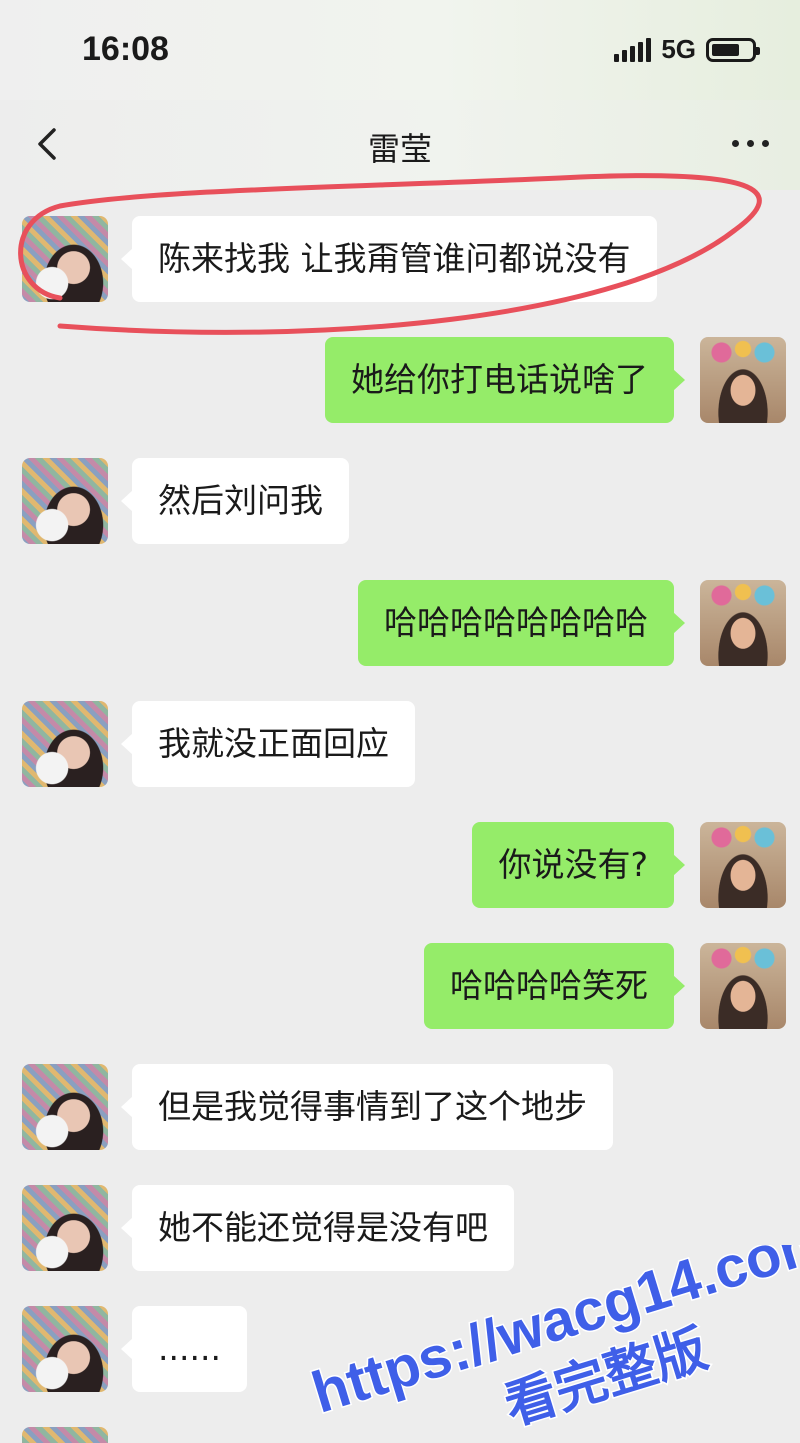 This screenshot has width=800, height=1443. Describe the element at coordinates (400, 852) in the screenshot. I see `message-outgoing: 你说没有?` at that location.